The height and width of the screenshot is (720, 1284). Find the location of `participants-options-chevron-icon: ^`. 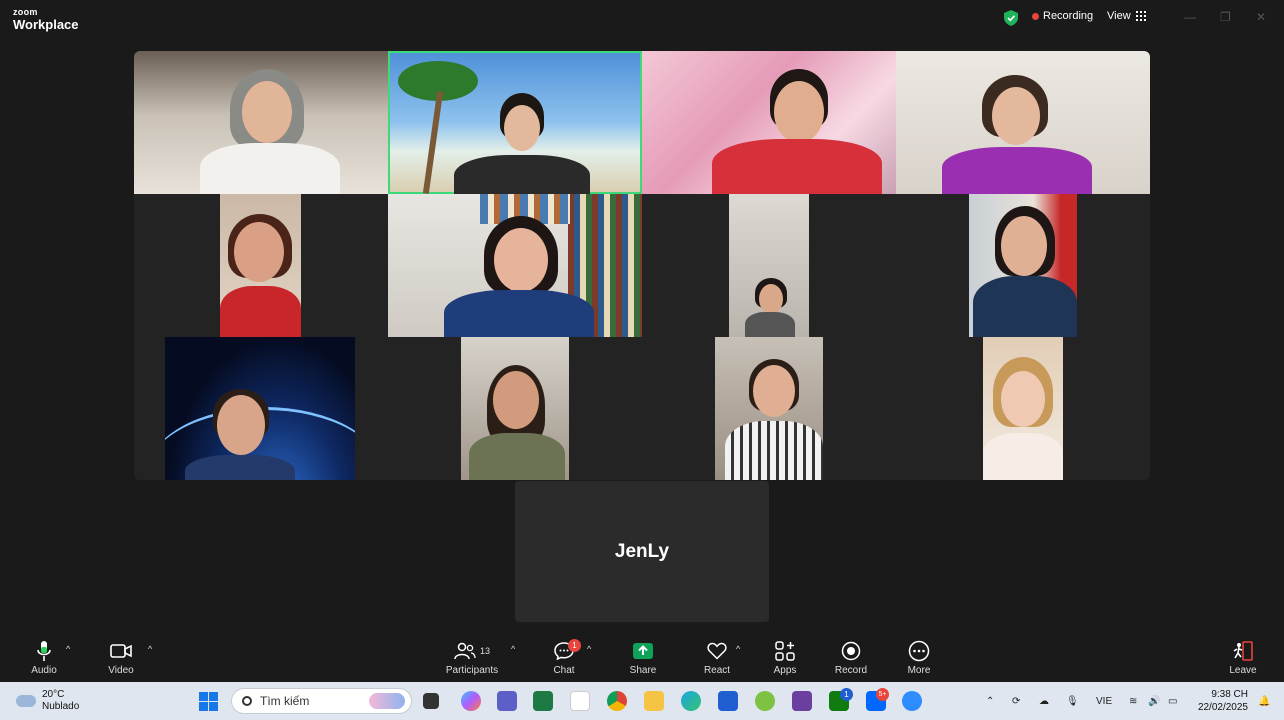

participants-options-chevron-icon: ^ is located at coordinates (513, 649).